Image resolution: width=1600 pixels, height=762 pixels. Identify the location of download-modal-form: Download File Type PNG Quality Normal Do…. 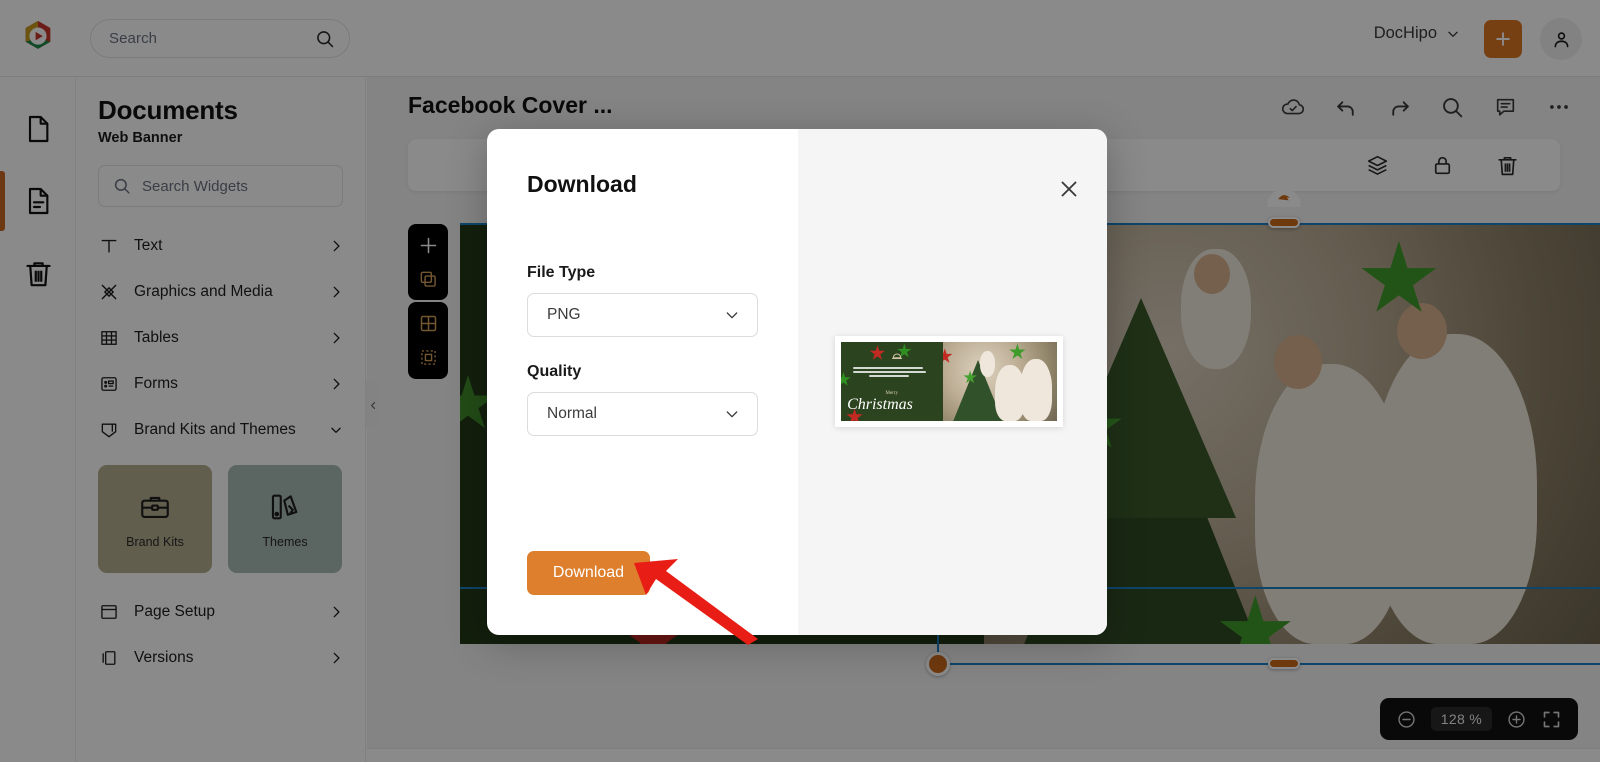
(642, 382).